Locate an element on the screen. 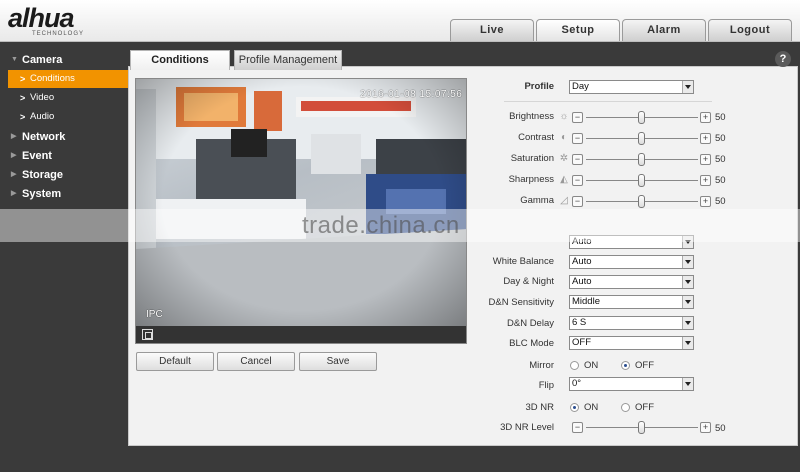 This screenshot has width=800, height=472. sharpness-slider-thumb is located at coordinates (641, 180).